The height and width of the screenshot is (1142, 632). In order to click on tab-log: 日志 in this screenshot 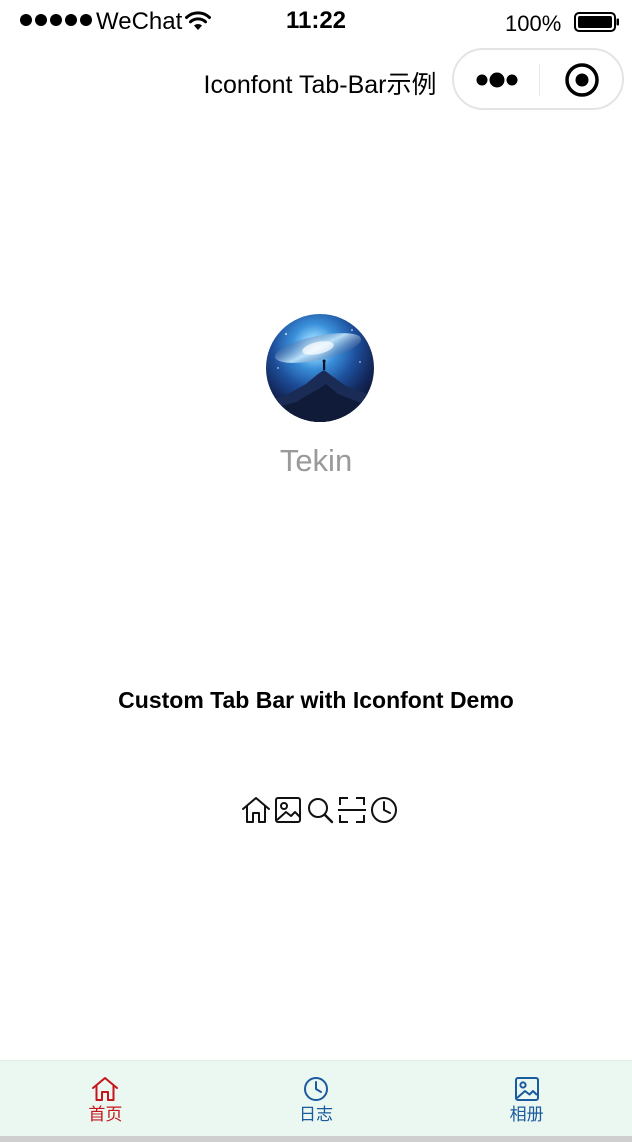, I will do `click(316, 1099)`.